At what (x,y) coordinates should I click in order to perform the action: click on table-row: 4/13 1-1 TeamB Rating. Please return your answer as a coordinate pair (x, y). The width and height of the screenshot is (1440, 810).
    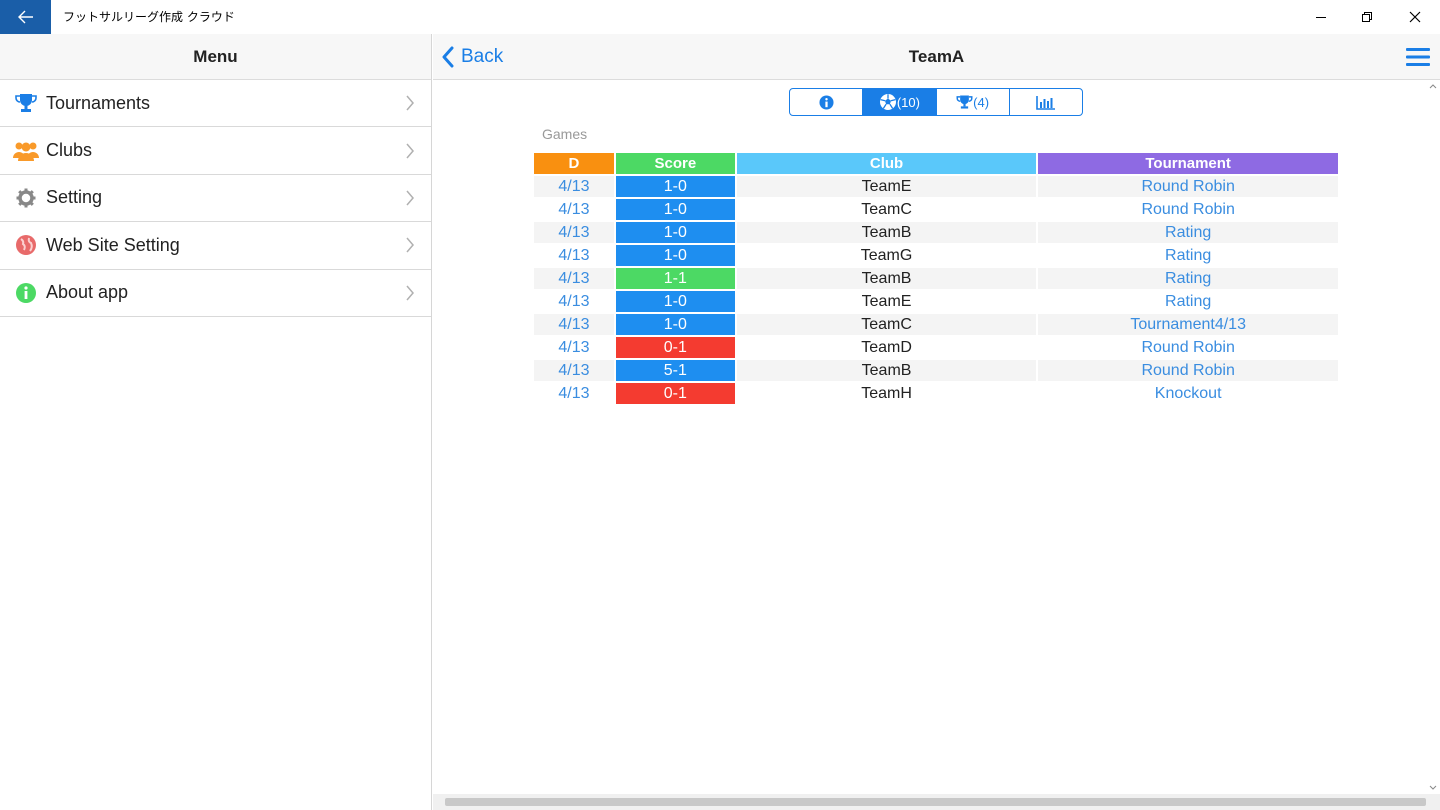
    Looking at the image, I should click on (936, 278).